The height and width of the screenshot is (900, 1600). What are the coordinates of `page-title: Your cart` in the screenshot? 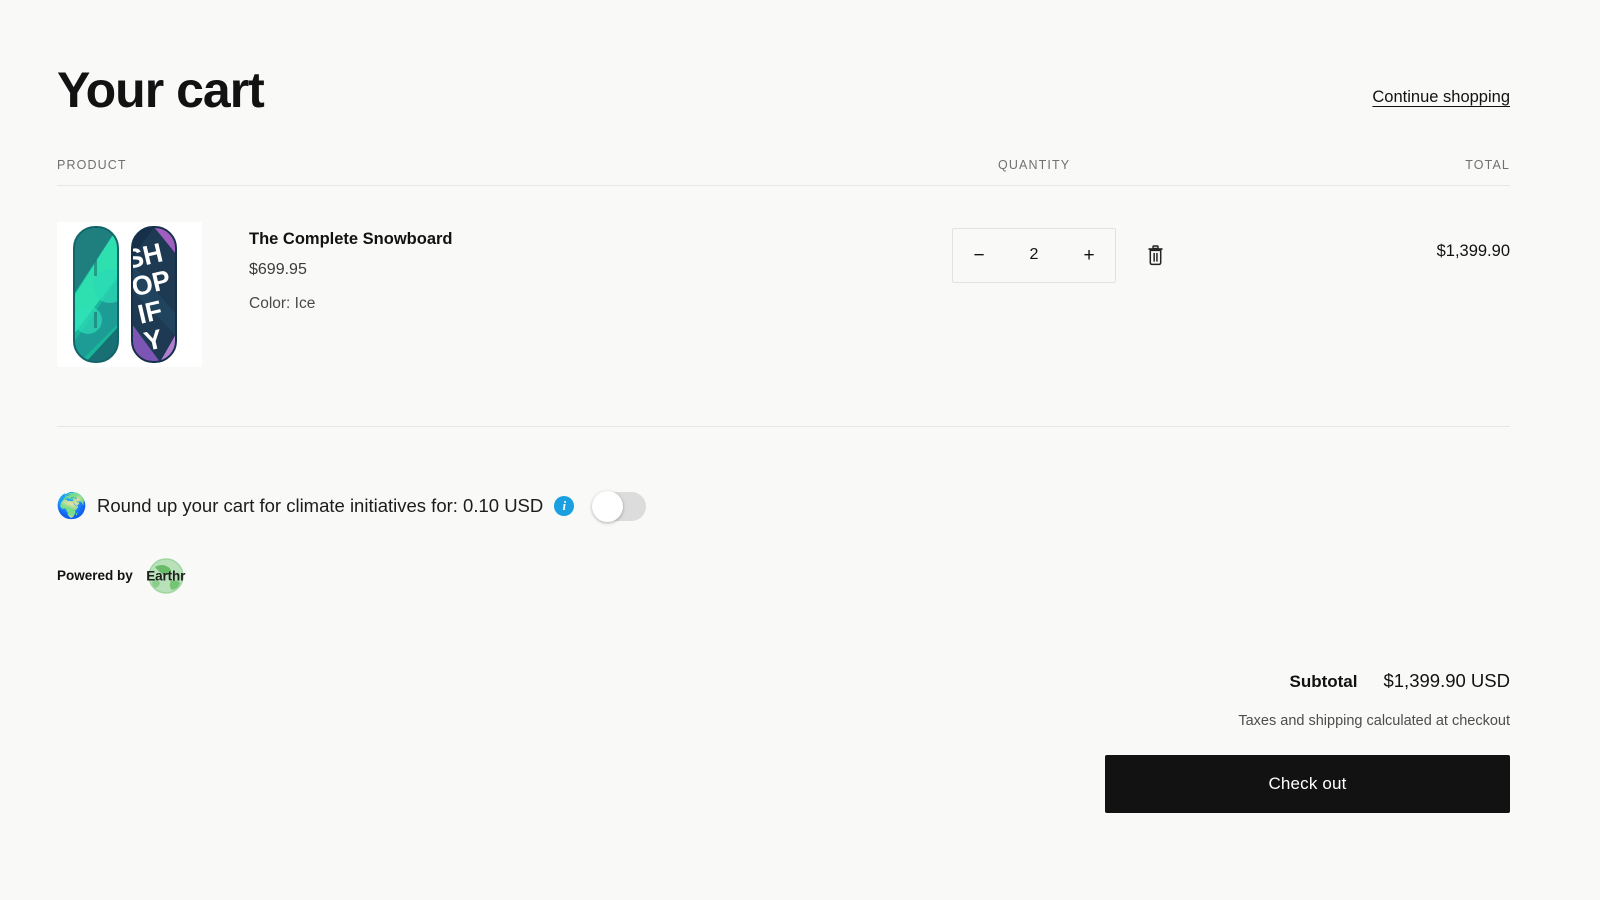 It's located at (161, 90).